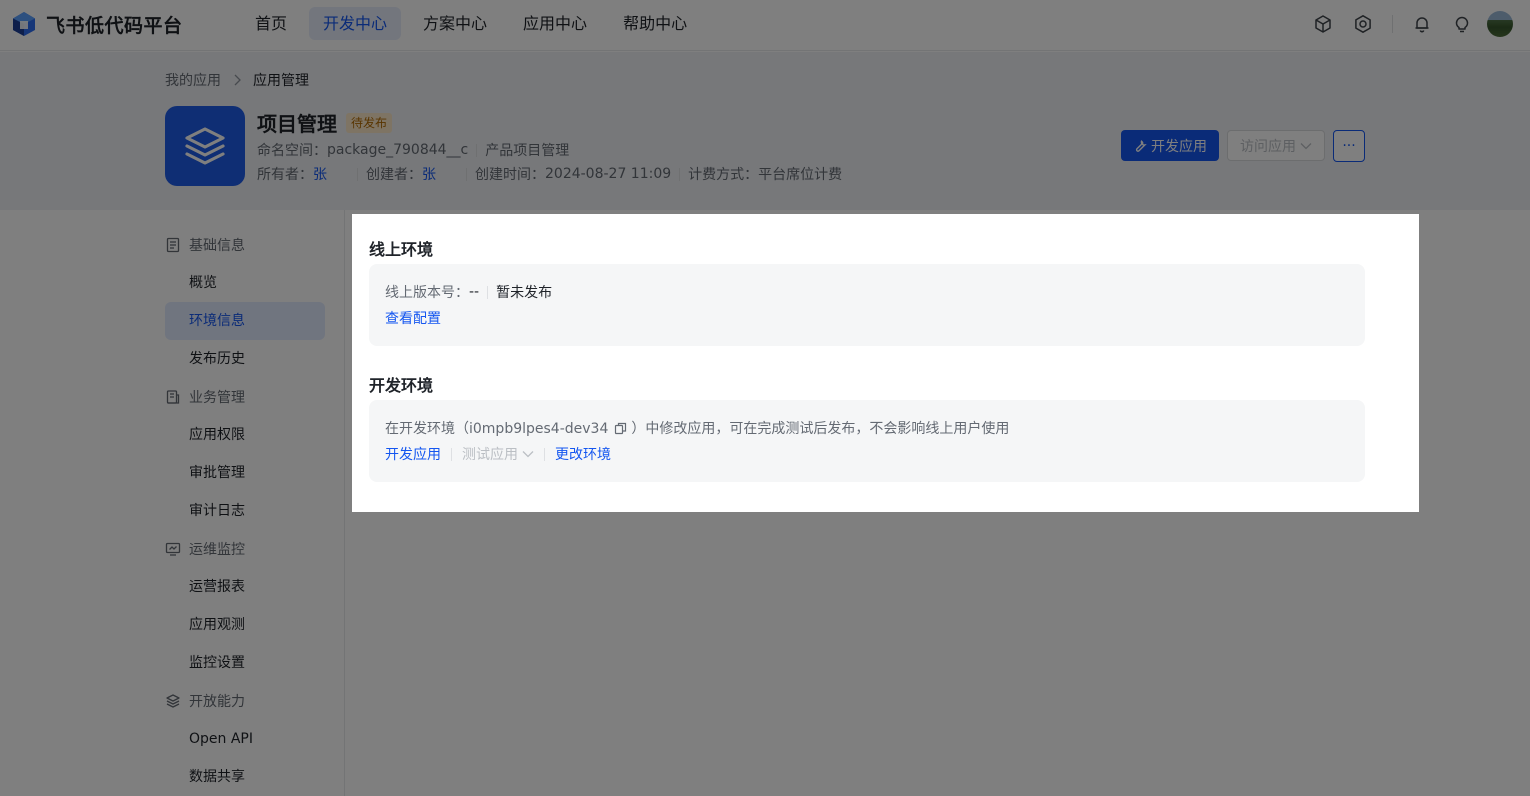 This screenshot has height=796, width=1530. I want to click on online-release-status: 暂未发布, so click(524, 293).